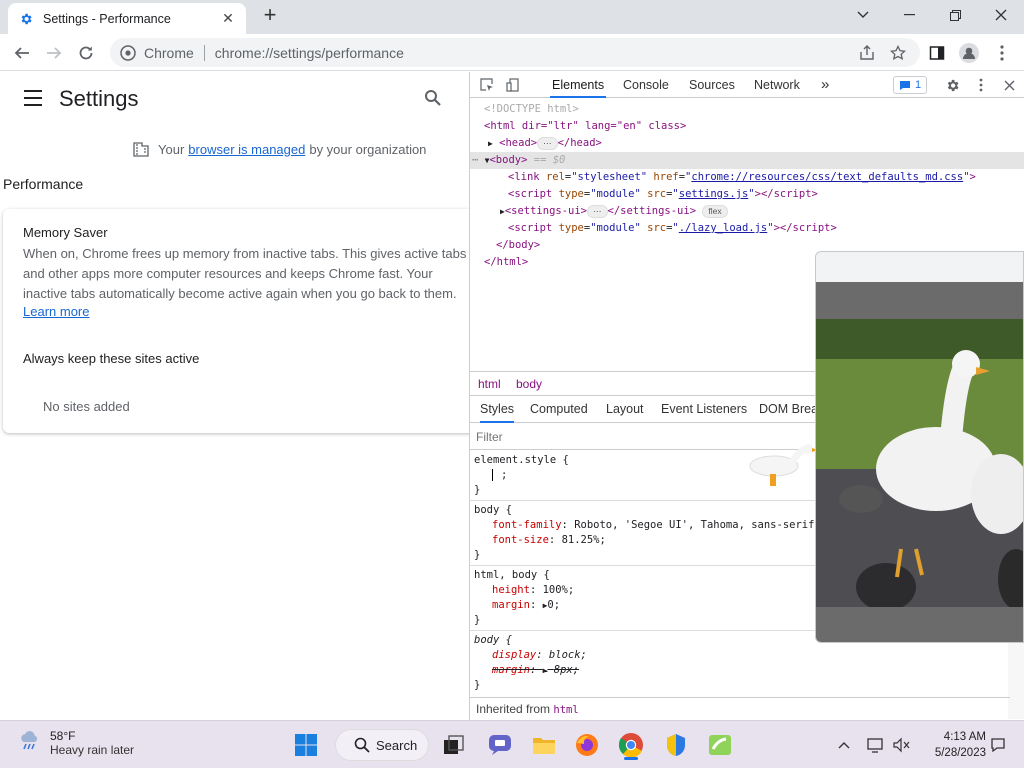 This screenshot has height=768, width=1024. Describe the element at coordinates (740, 655) in the screenshot. I see `rule-declaration: display: block;` at that location.